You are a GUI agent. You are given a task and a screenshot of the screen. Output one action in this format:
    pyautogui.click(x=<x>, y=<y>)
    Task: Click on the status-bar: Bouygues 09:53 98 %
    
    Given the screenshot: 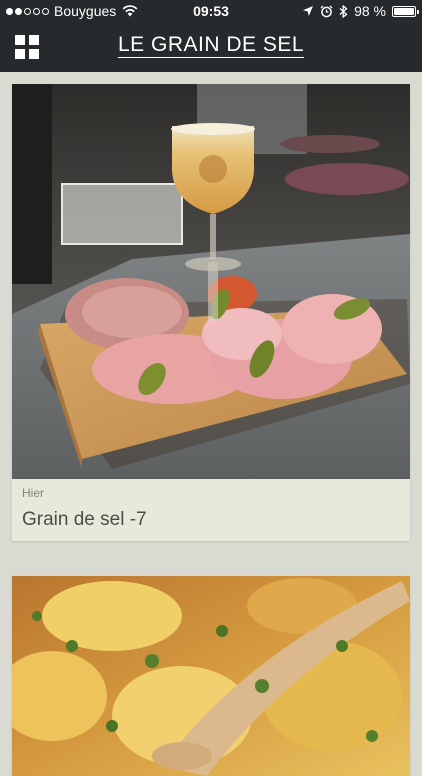 What is the action you would take?
    pyautogui.click(x=211, y=11)
    